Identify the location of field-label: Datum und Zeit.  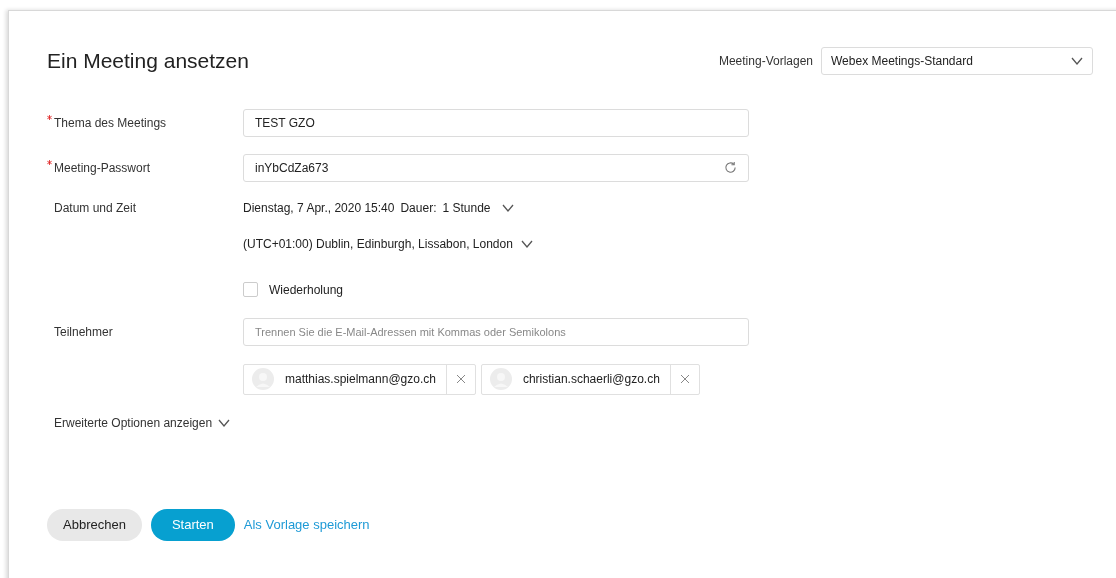
(95, 208).